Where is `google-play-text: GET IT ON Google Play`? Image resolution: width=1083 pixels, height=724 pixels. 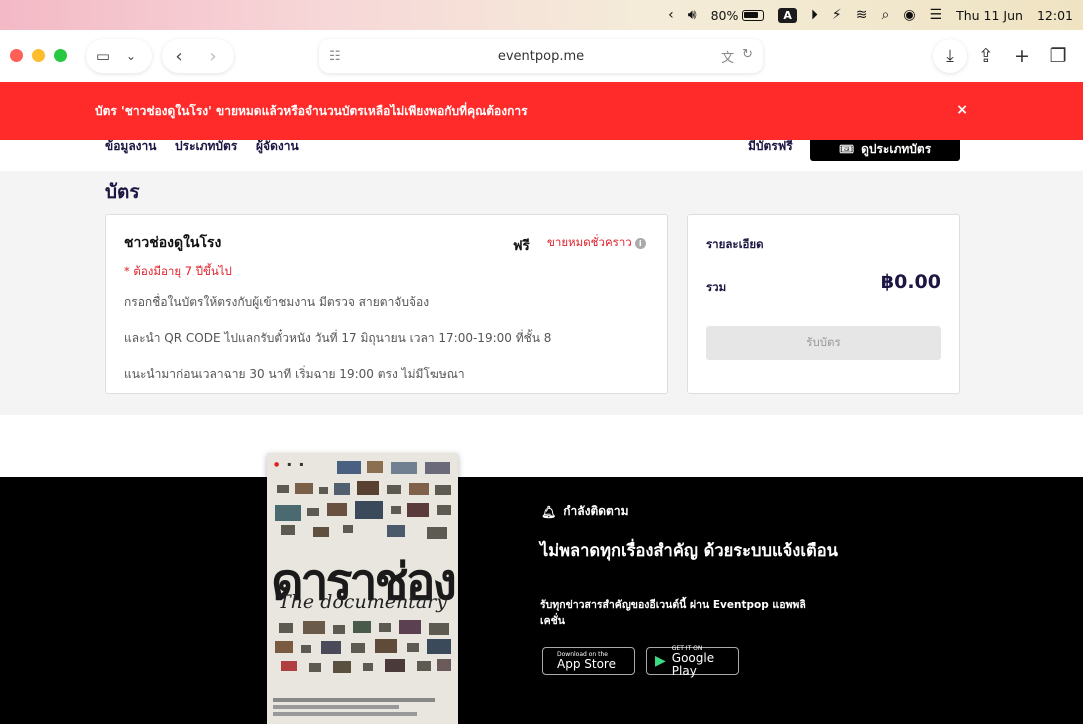
google-play-text: GET IT ON Google Play is located at coordinates (701, 661).